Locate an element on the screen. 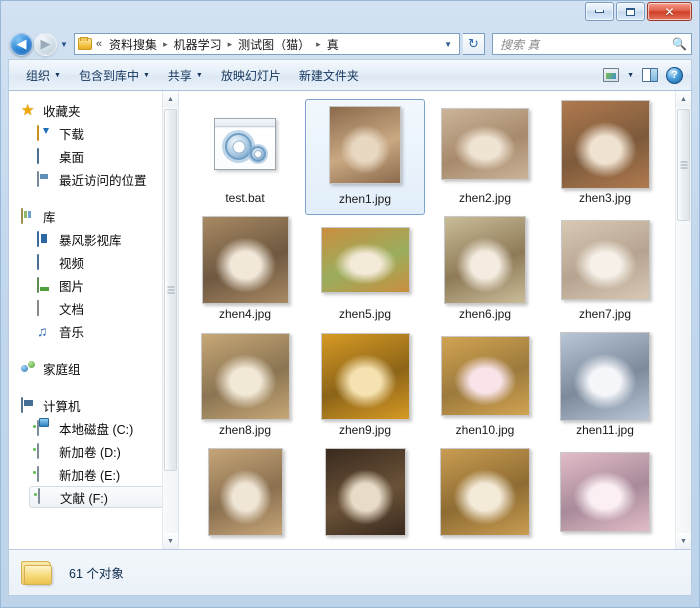 This screenshot has height=608, width=700. file-tile: zhen3.jpg is located at coordinates (605, 157).